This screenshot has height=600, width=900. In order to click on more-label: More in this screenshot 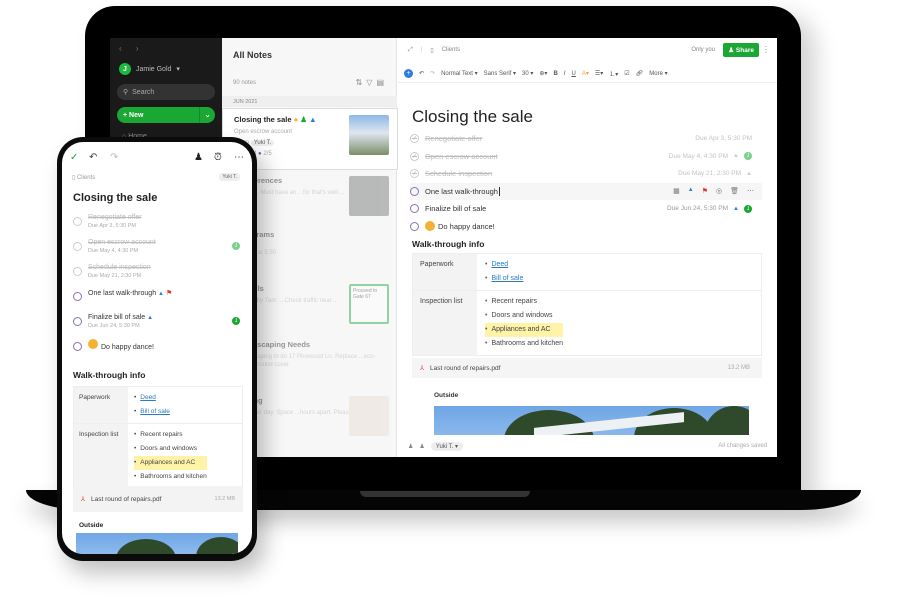, I will do `click(656, 74)`.